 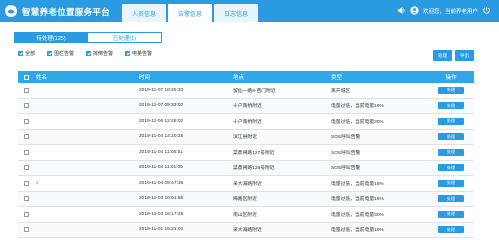 What do you see at coordinates (401, 10) in the screenshot?
I see `speaker-icon` at bounding box center [401, 10].